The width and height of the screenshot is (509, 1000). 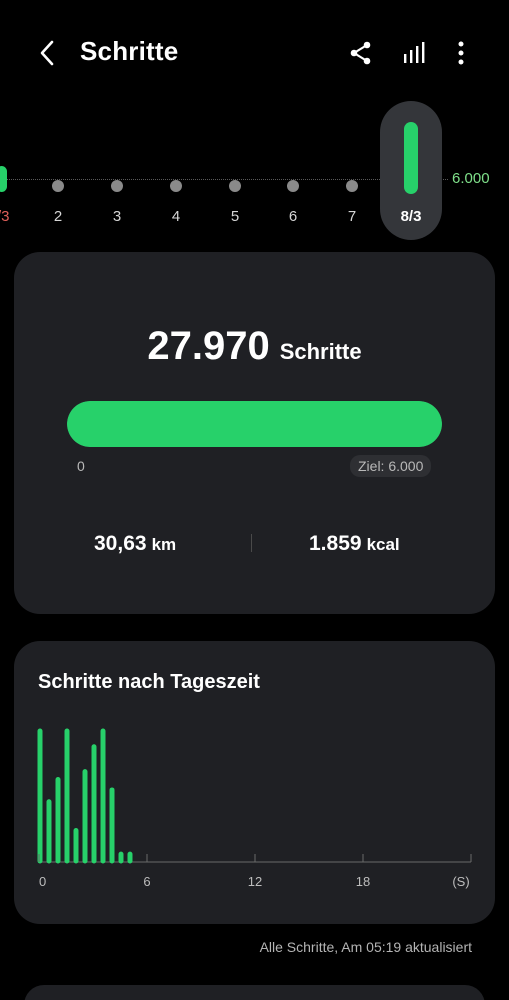 I want to click on steps-unit: Schritte, so click(x=320, y=351).